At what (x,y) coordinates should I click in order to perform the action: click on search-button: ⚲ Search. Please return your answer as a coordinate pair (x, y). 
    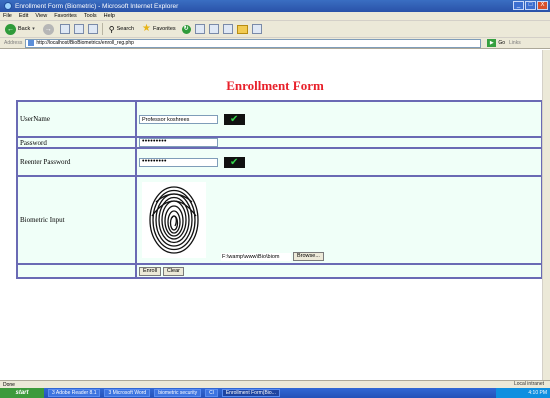
    Looking at the image, I should click on (121, 29).